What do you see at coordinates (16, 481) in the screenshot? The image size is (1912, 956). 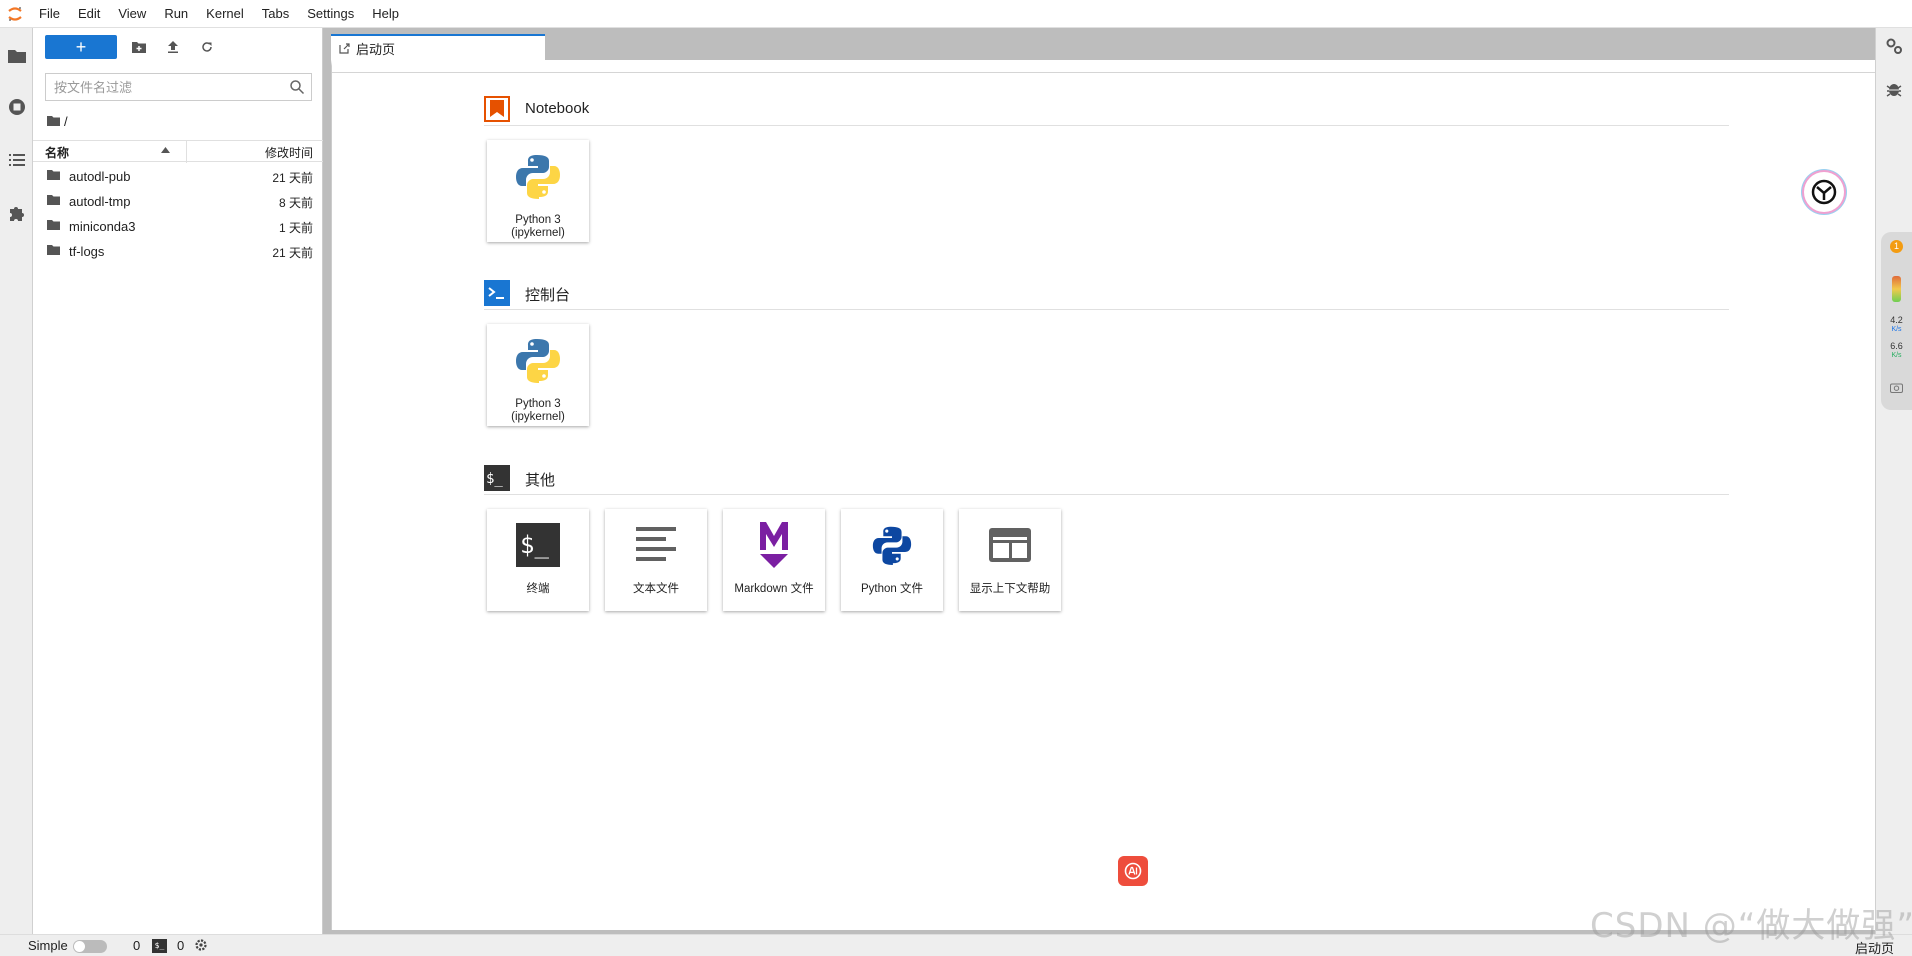 I see `left-sidebar` at bounding box center [16, 481].